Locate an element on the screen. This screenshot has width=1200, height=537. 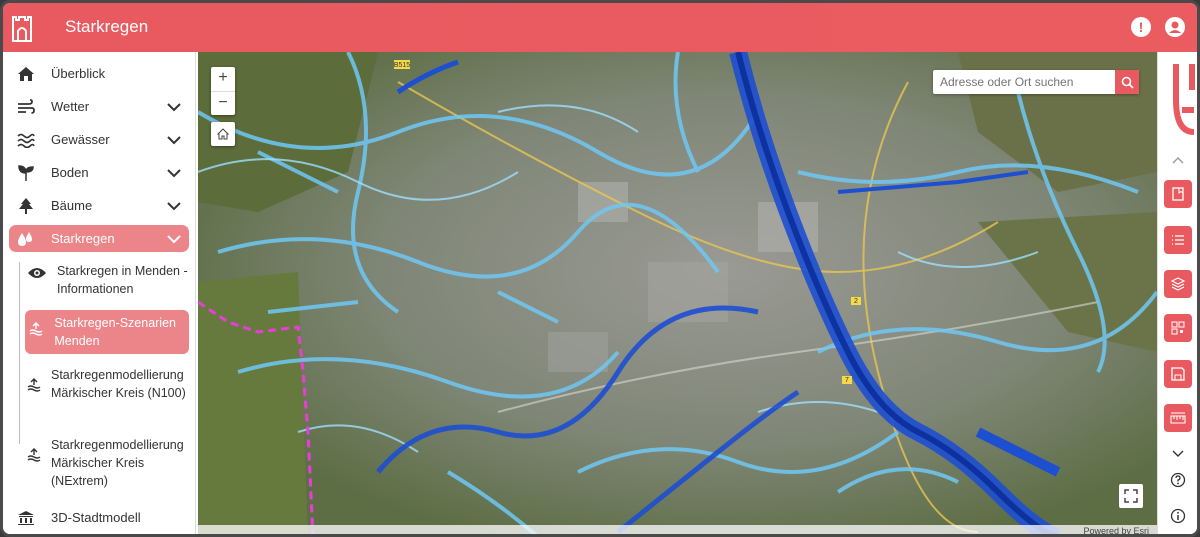
zoom-in-button: + is located at coordinates (223, 79).